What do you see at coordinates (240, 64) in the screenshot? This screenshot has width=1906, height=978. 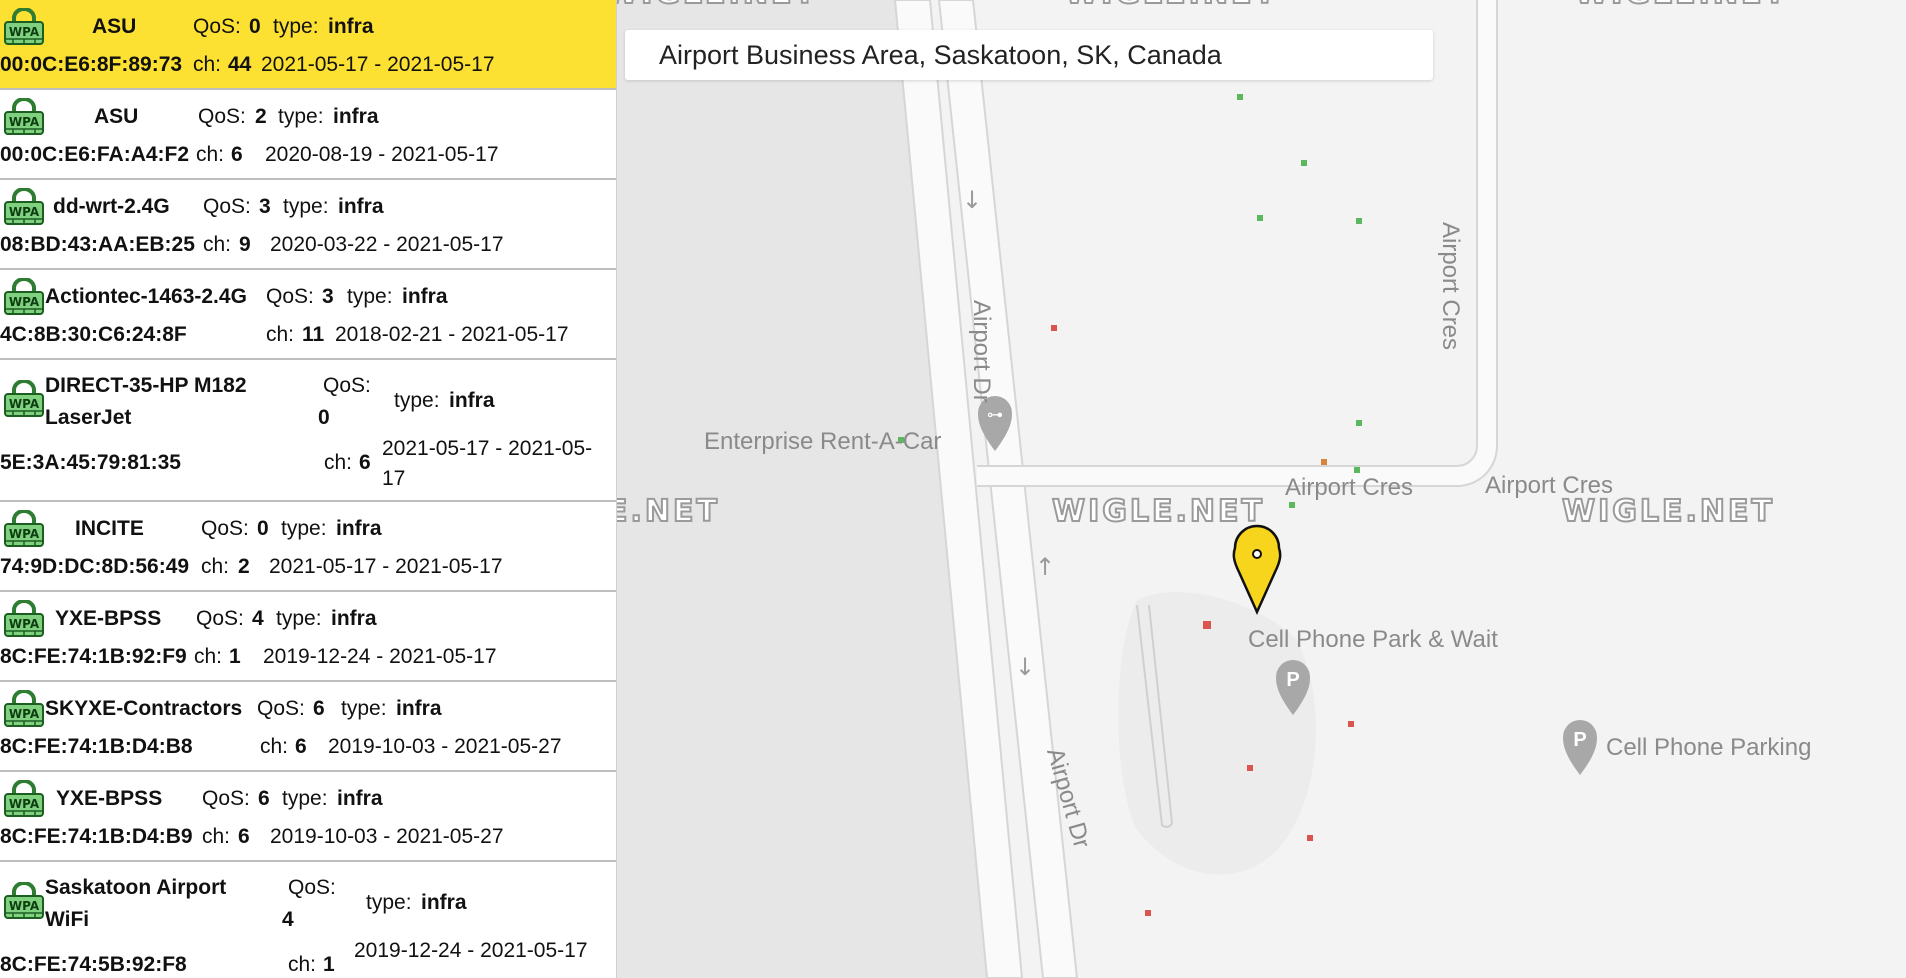 I see `channel-value: 44` at bounding box center [240, 64].